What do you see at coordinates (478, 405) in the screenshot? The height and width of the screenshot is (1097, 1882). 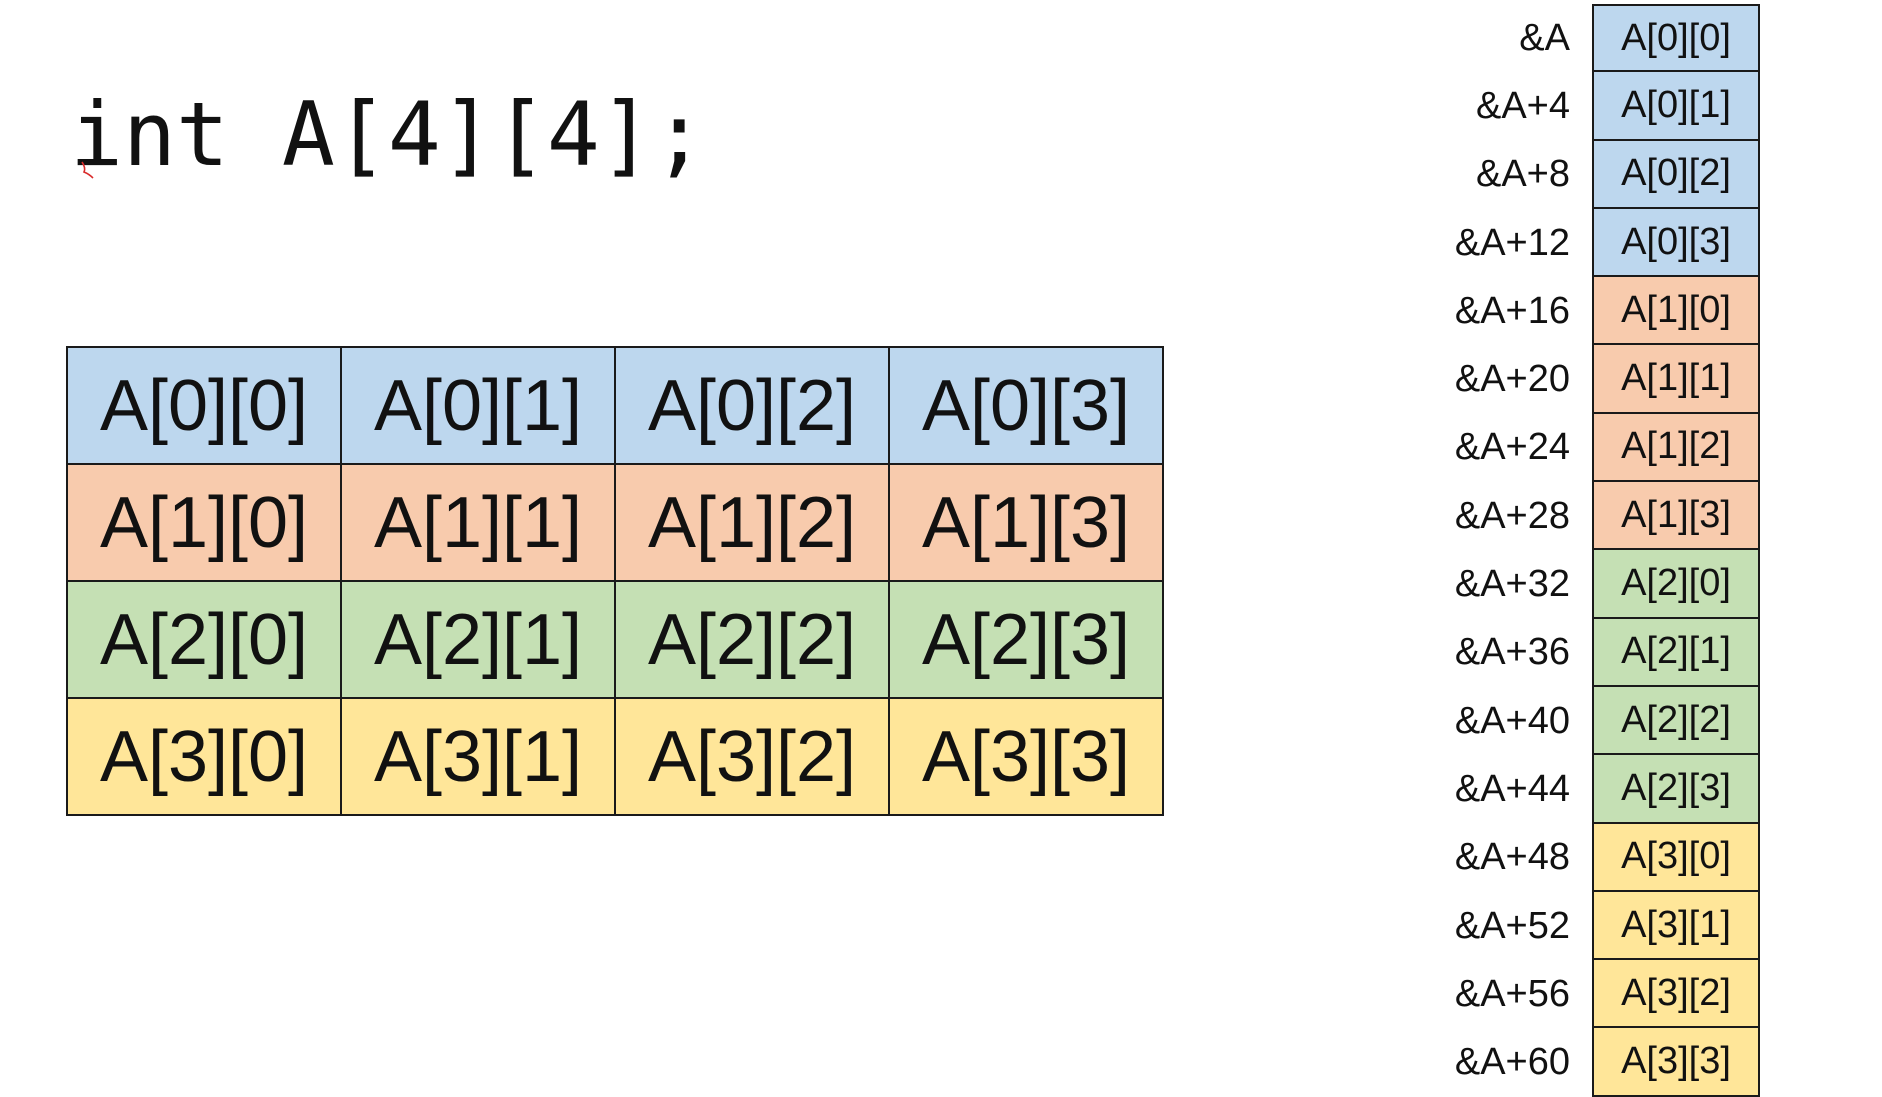 I see `grid-cell: A[0][1]` at bounding box center [478, 405].